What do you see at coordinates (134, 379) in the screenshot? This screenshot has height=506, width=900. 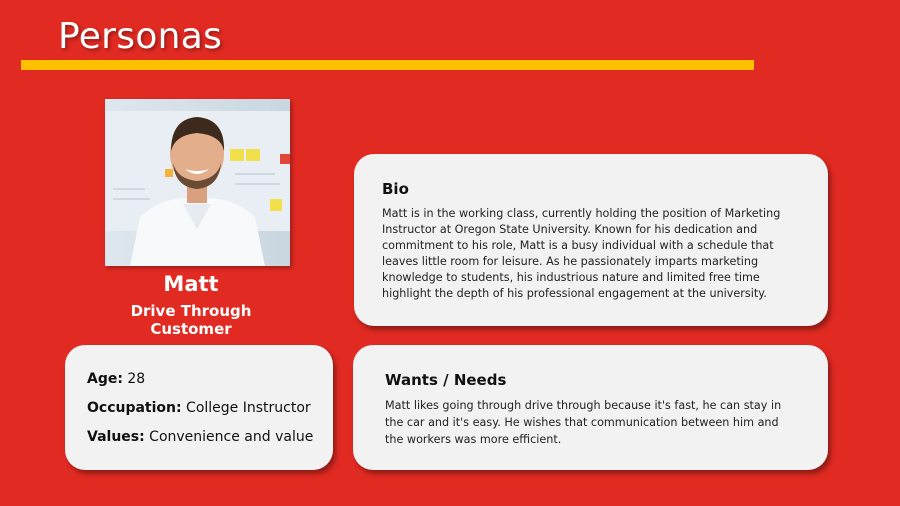 I see `age-value: 28` at bounding box center [134, 379].